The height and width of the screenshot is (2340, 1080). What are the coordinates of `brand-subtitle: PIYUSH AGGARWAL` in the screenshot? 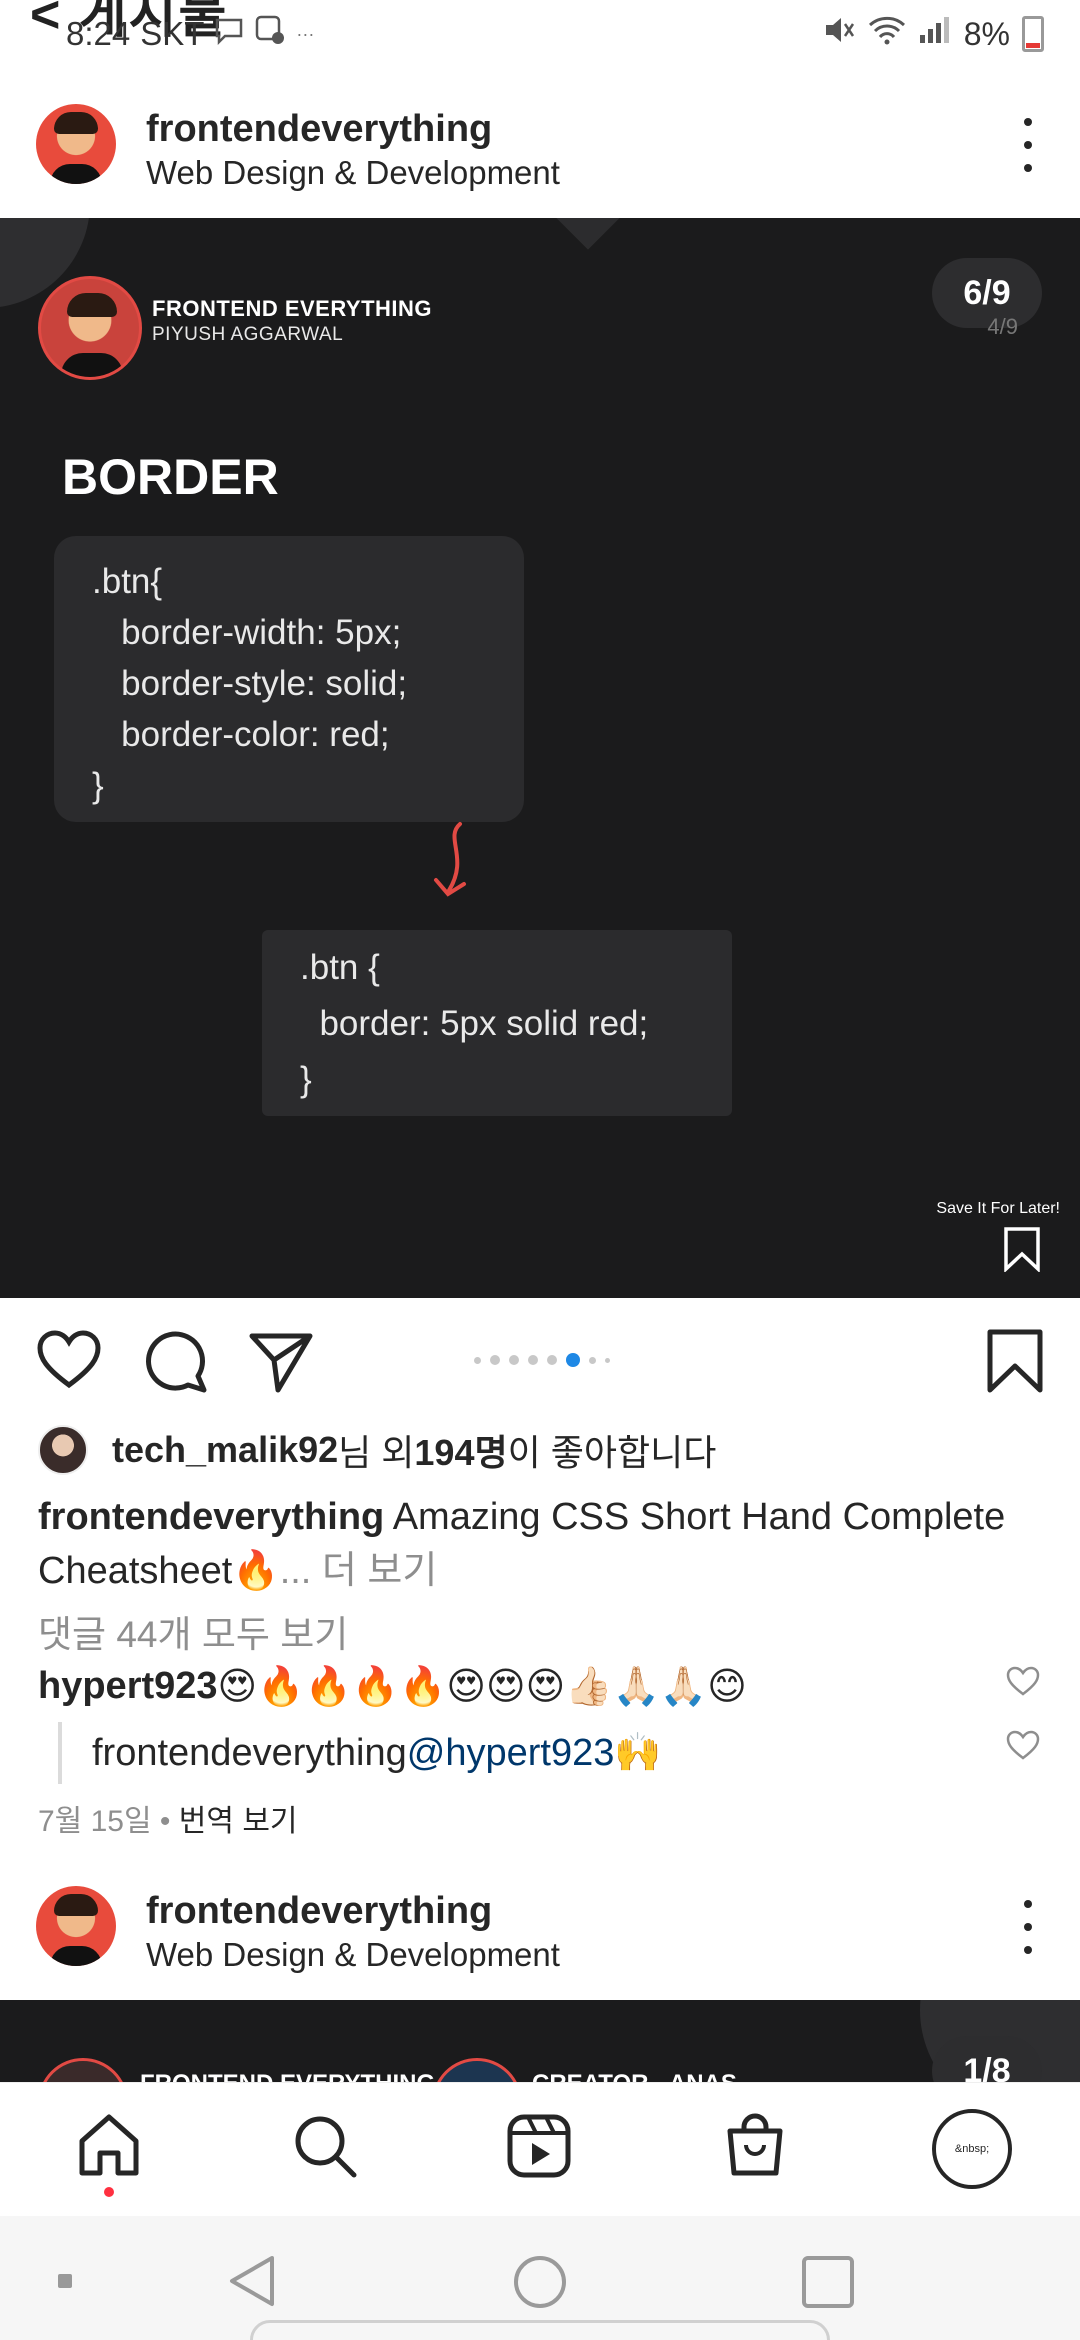 It's located at (248, 334).